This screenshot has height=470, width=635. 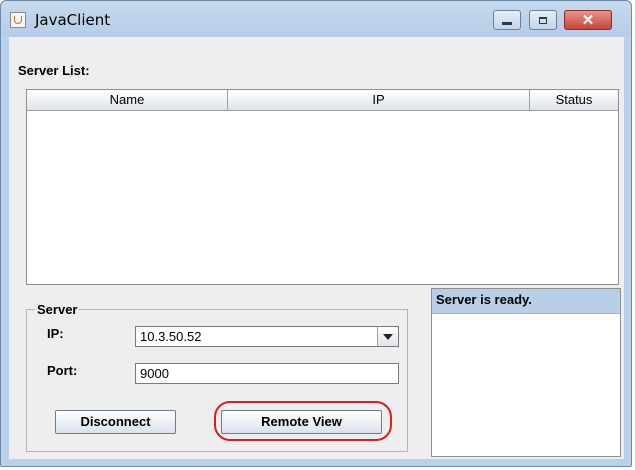 I want to click on window-title: JavaClient, so click(x=73, y=20).